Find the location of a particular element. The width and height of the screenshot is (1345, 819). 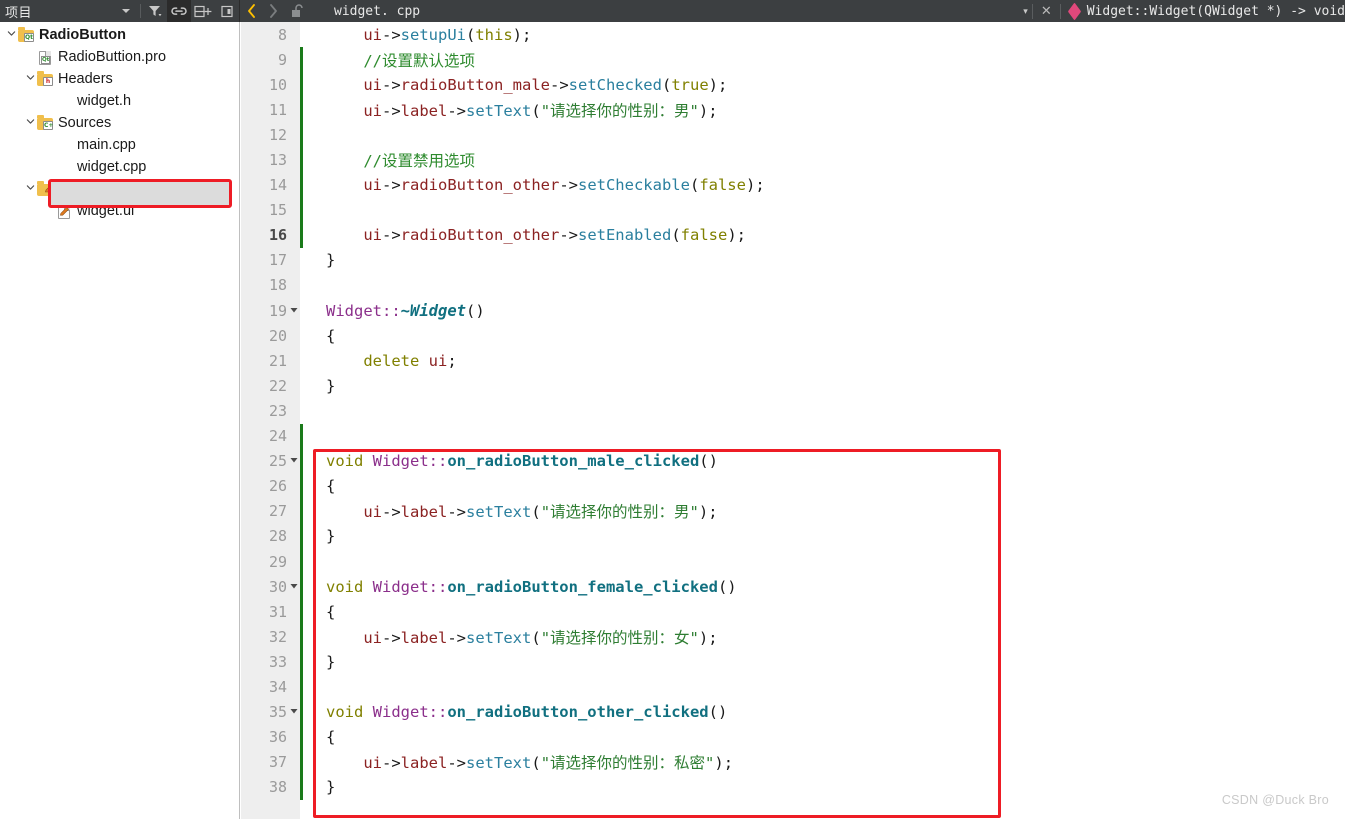

code-line: 33} is located at coordinates (793, 661).